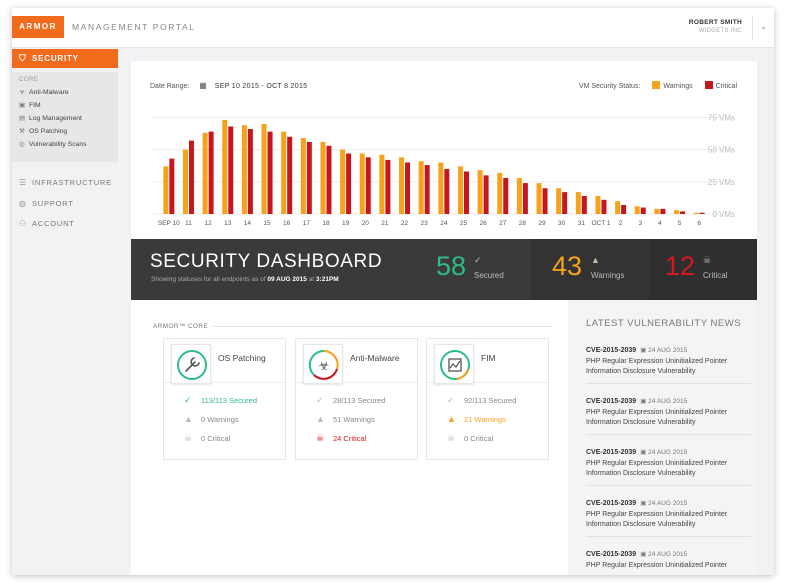 This screenshot has height=585, width=786. I want to click on sidebar-item-infrastructure: ☰ INFRASTRUCTURE, so click(65, 182).